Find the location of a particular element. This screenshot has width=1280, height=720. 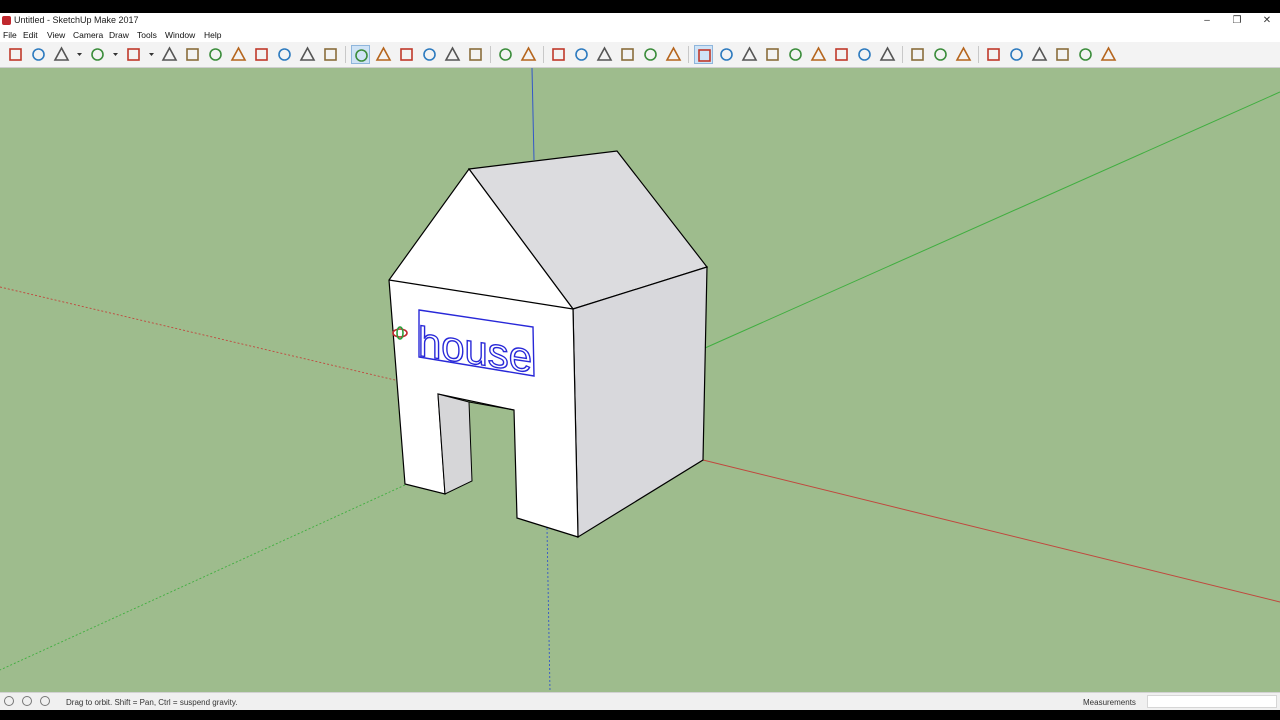

arc-icon is located at coordinates (97, 54).